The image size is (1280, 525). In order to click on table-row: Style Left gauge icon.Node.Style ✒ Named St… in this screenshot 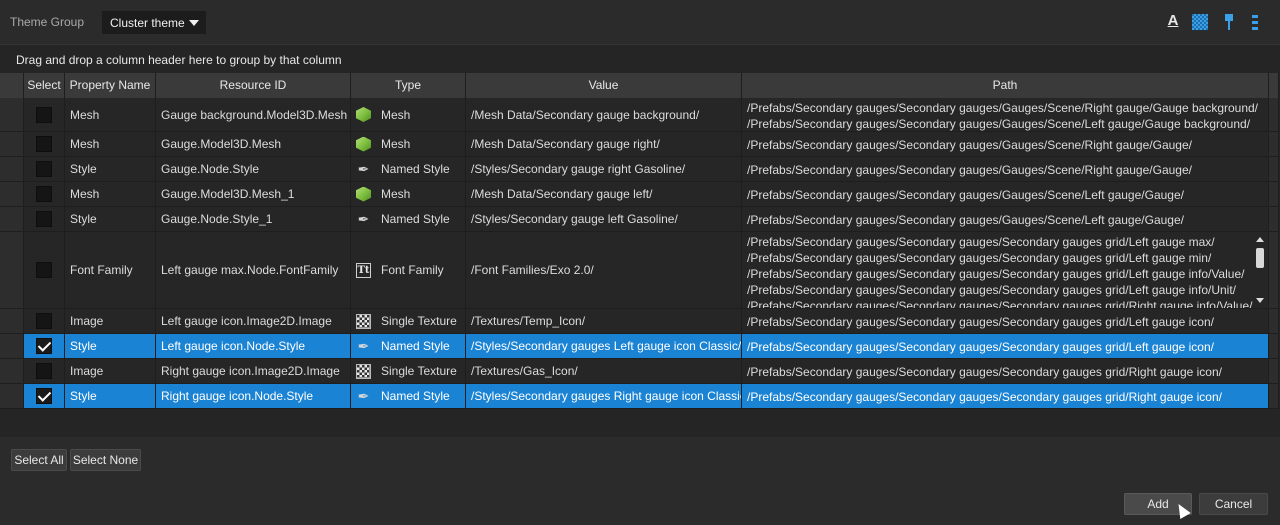, I will do `click(639, 346)`.